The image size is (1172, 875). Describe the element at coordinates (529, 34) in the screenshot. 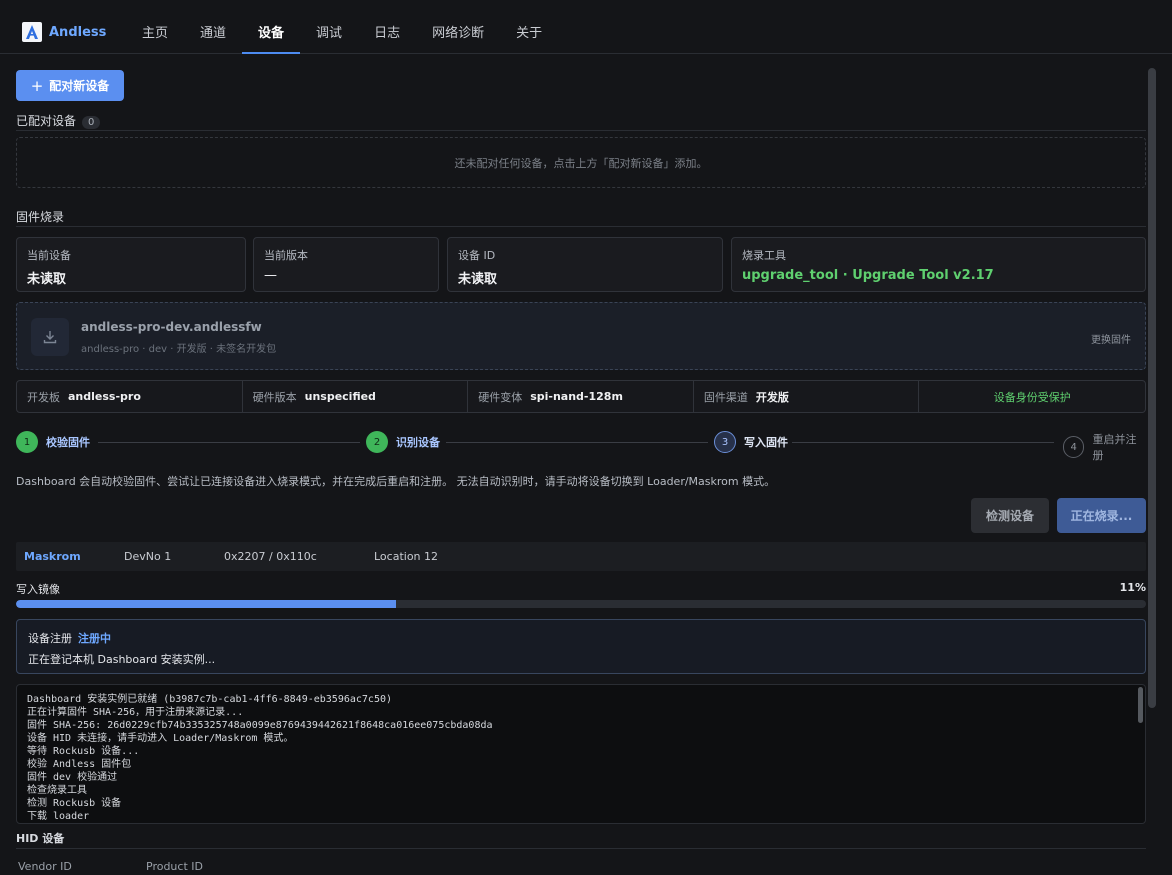

I see `tab-about: 关于` at that location.